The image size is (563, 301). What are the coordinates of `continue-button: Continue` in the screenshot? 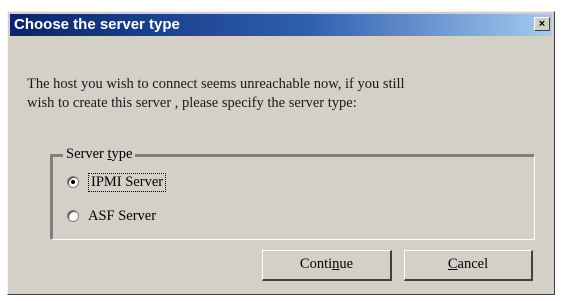 It's located at (327, 265).